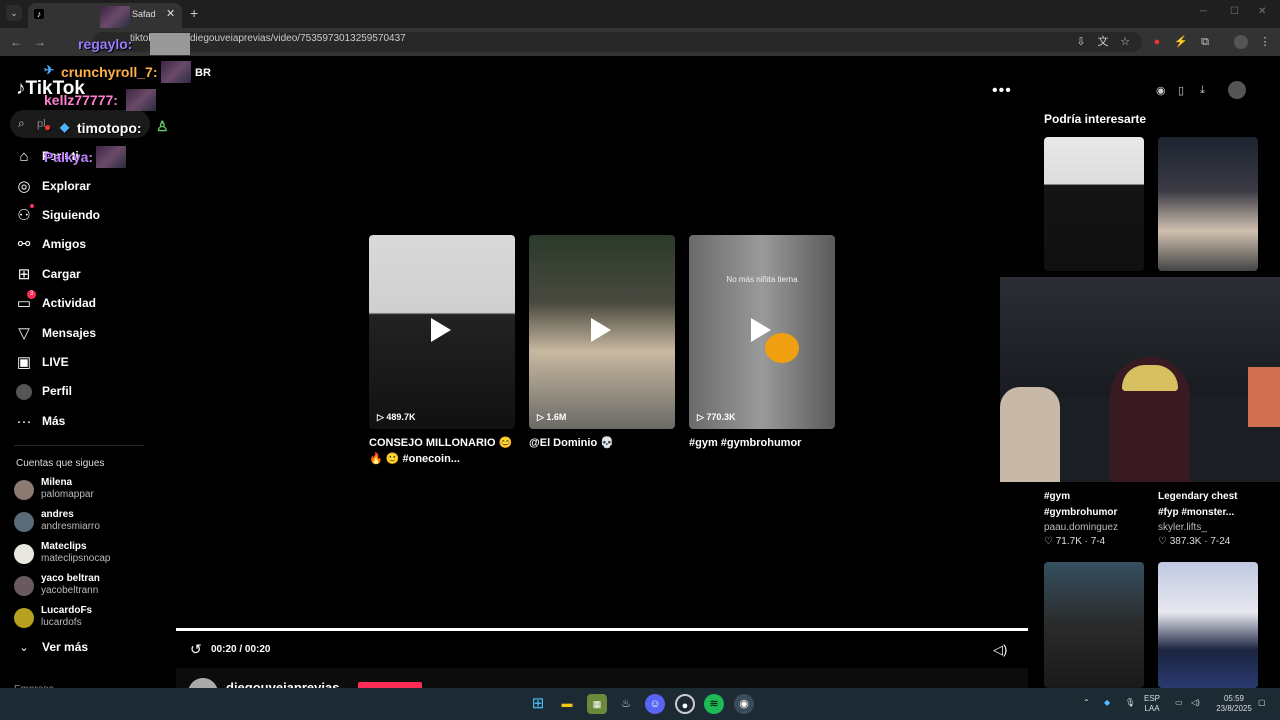 This screenshot has width=1280, height=720. What do you see at coordinates (1050, 541) in the screenshot?
I see `heart-icon: ♡` at bounding box center [1050, 541].